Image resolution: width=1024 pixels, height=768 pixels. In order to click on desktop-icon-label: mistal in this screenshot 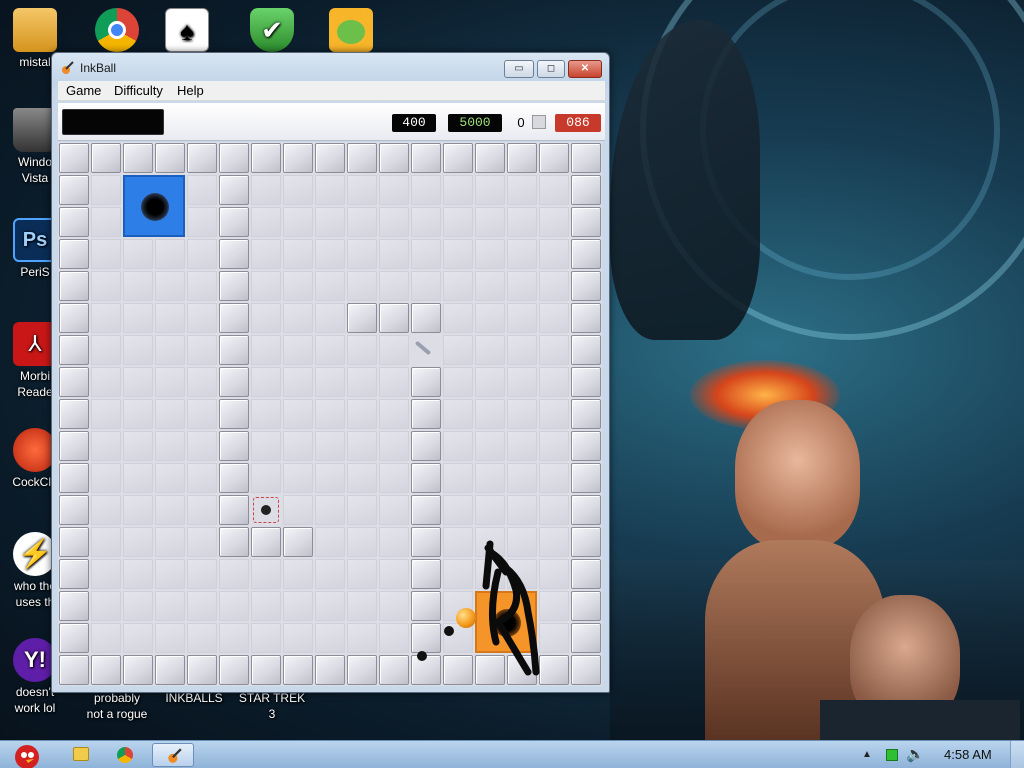, I will do `click(35, 62)`.